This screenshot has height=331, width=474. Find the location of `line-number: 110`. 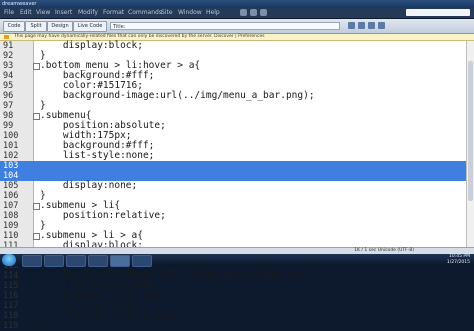

line-number: 110 is located at coordinates (11, 236).